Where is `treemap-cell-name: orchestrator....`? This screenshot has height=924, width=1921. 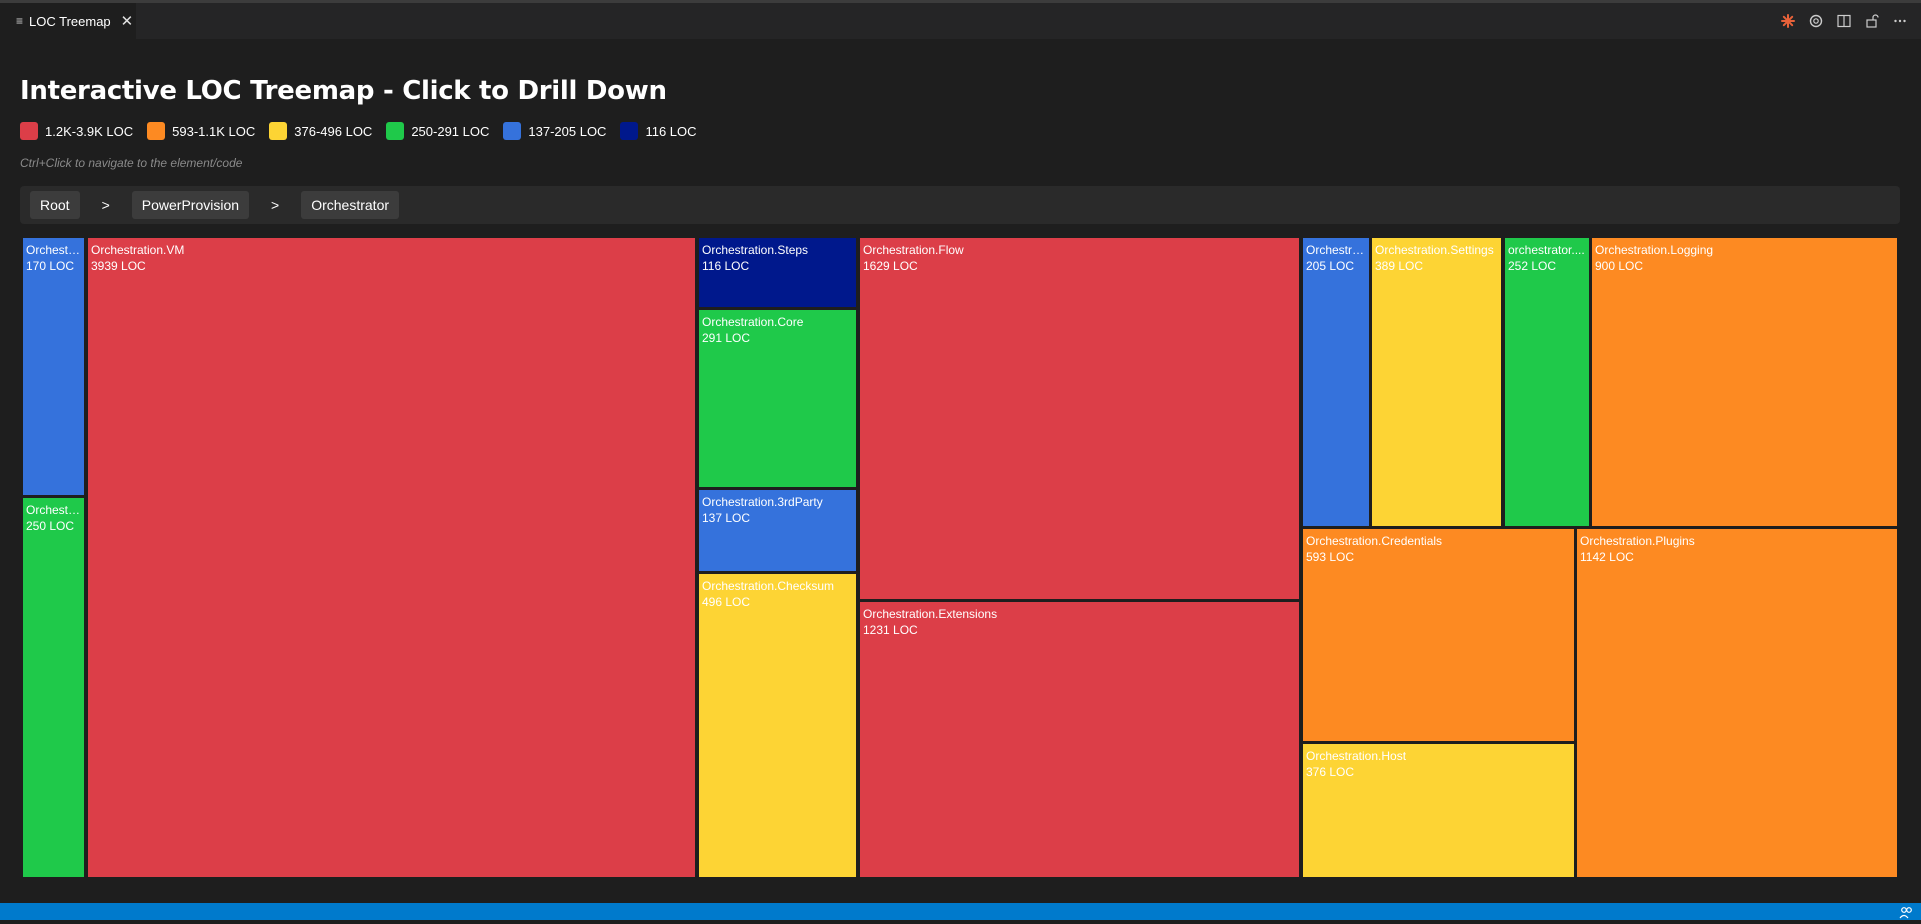
treemap-cell-name: orchestrator.... is located at coordinates (1546, 250).